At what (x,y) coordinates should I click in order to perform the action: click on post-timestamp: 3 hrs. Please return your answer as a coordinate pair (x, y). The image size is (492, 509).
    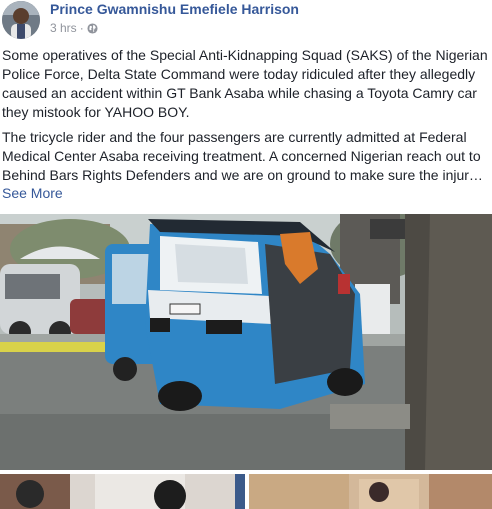
    Looking at the image, I should click on (63, 28).